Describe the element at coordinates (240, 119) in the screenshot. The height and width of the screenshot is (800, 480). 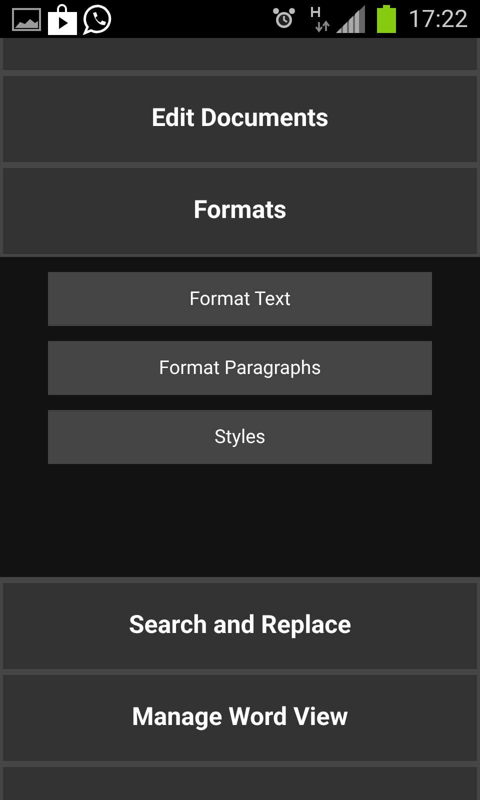
I see `menu-button: Edit Documents` at that location.